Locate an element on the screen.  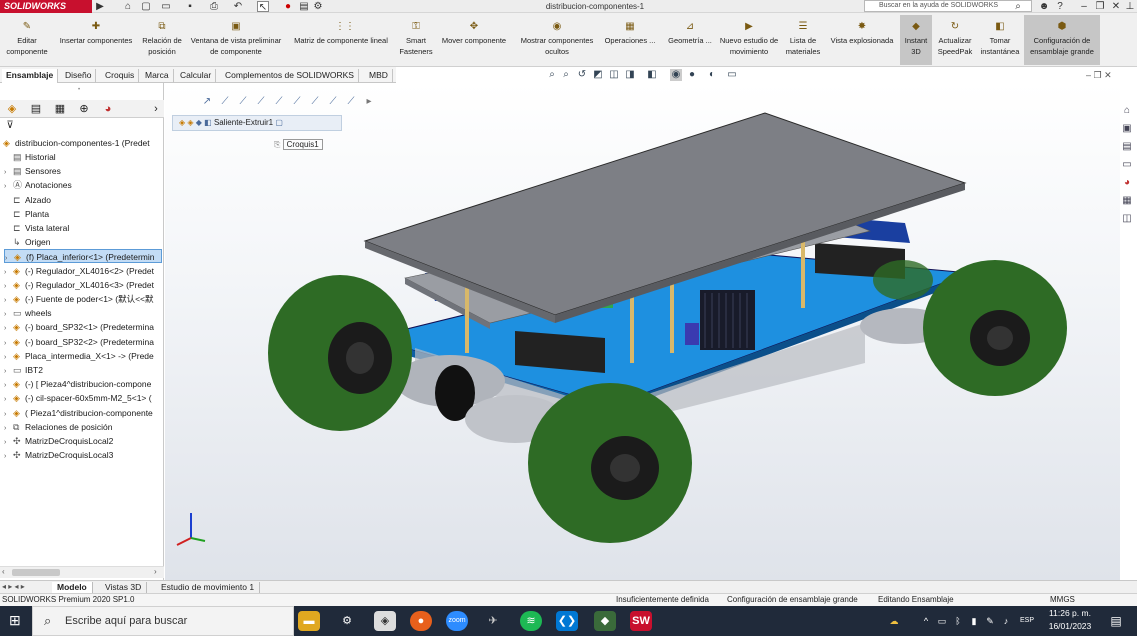
dynamic-annotation-icon: ◫ is located at coordinates (614, 75).